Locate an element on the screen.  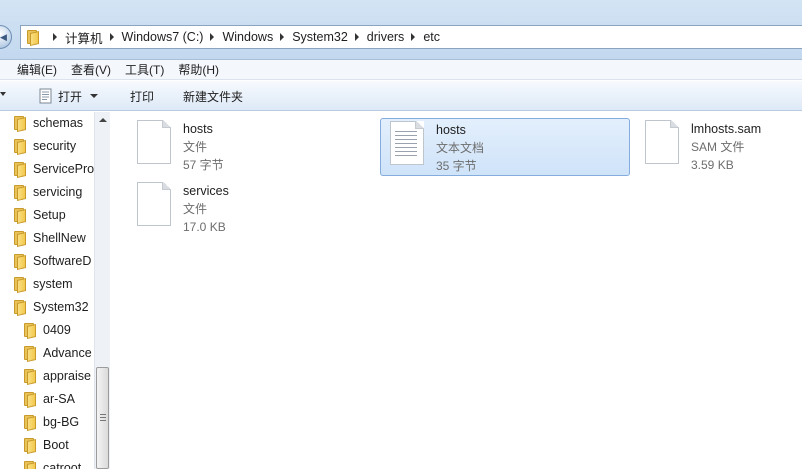
tree-item-label: bg-BG is located at coordinates (61, 422).